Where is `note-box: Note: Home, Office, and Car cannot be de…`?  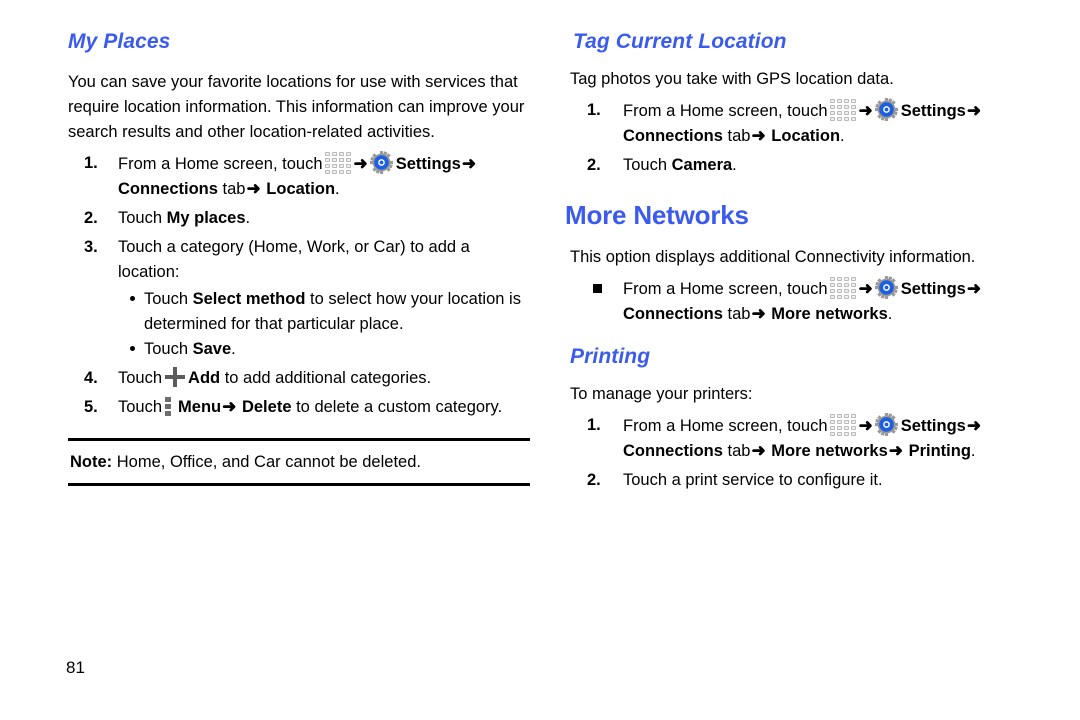 note-box: Note: Home, Office, and Car cannot be de… is located at coordinates (299, 462).